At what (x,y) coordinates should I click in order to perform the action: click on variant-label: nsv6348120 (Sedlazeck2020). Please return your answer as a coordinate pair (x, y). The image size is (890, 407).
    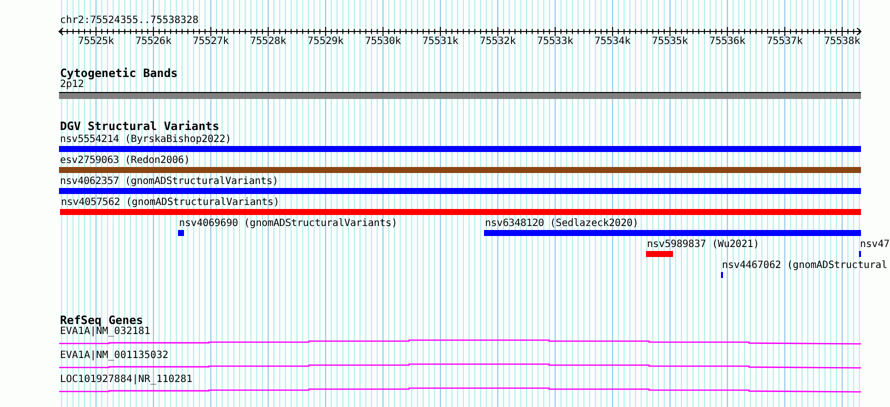
    Looking at the image, I should click on (561, 223).